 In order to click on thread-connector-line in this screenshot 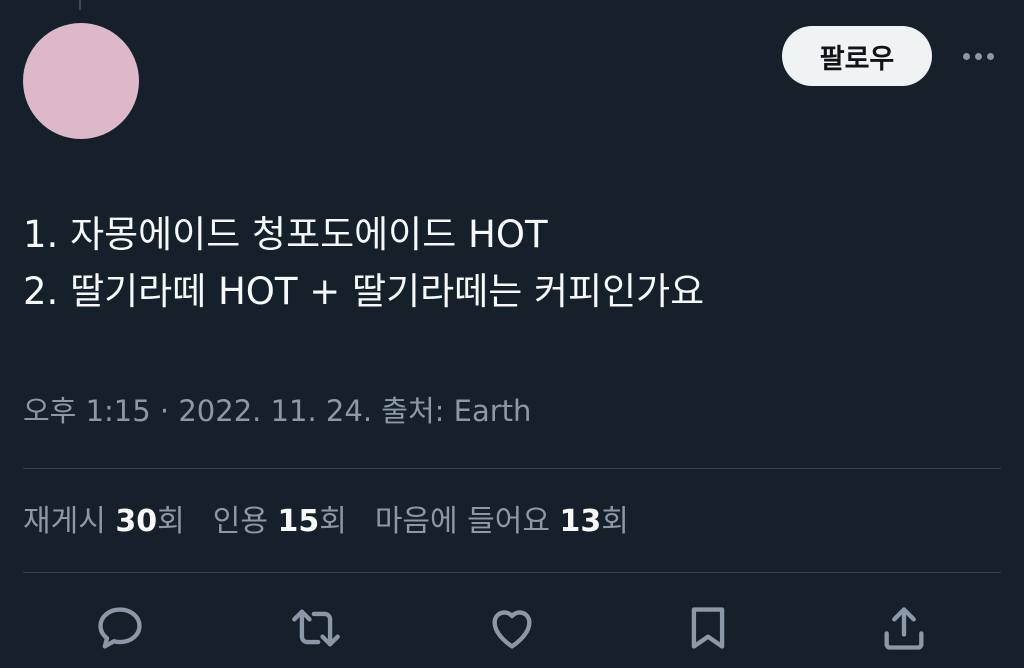, I will do `click(80, 5)`.